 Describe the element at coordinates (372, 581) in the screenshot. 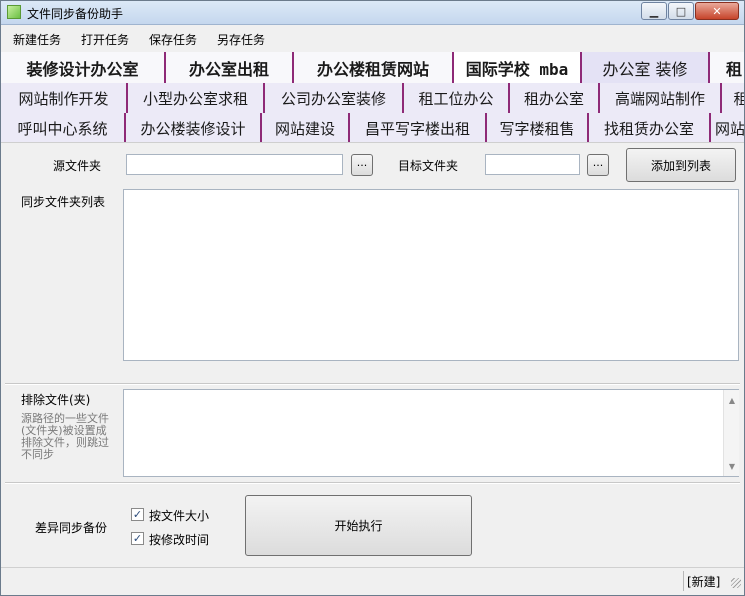

I see `status-bar: [新建]` at that location.